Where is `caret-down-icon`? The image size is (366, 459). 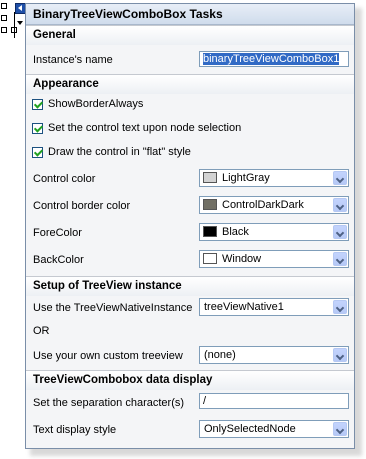
caret-down-icon is located at coordinates (20, 23).